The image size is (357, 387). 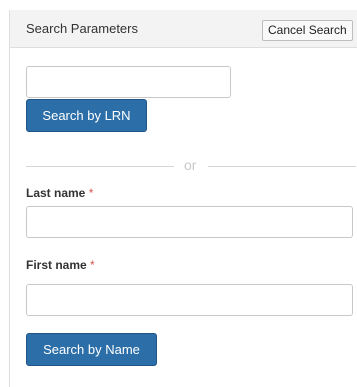 I want to click on last-name-label: Last name *, so click(x=59, y=193).